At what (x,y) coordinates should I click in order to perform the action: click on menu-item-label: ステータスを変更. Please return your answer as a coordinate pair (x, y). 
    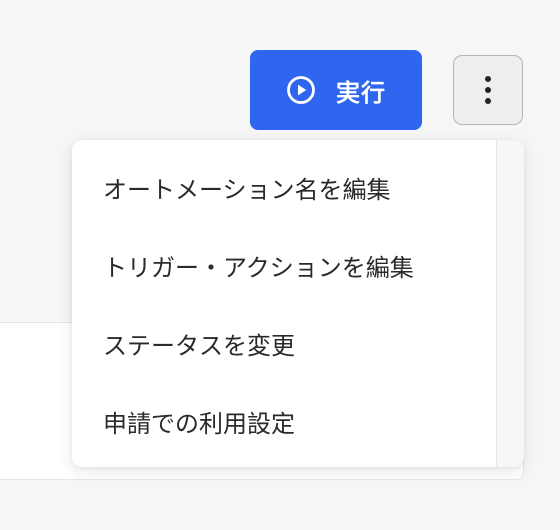
    Looking at the image, I should click on (199, 345).